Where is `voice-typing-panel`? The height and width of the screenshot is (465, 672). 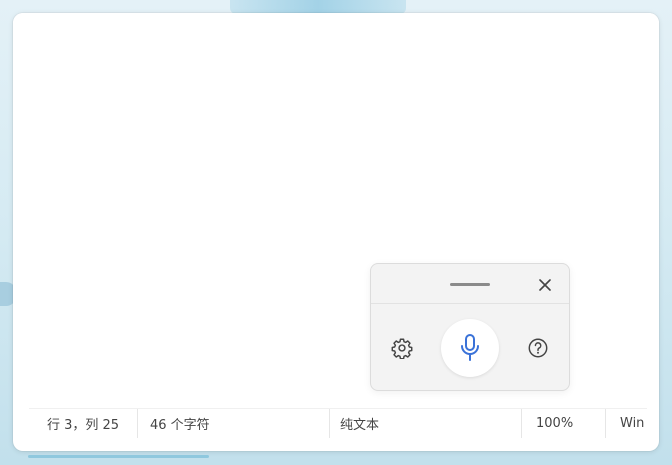
voice-typing-panel is located at coordinates (470, 327).